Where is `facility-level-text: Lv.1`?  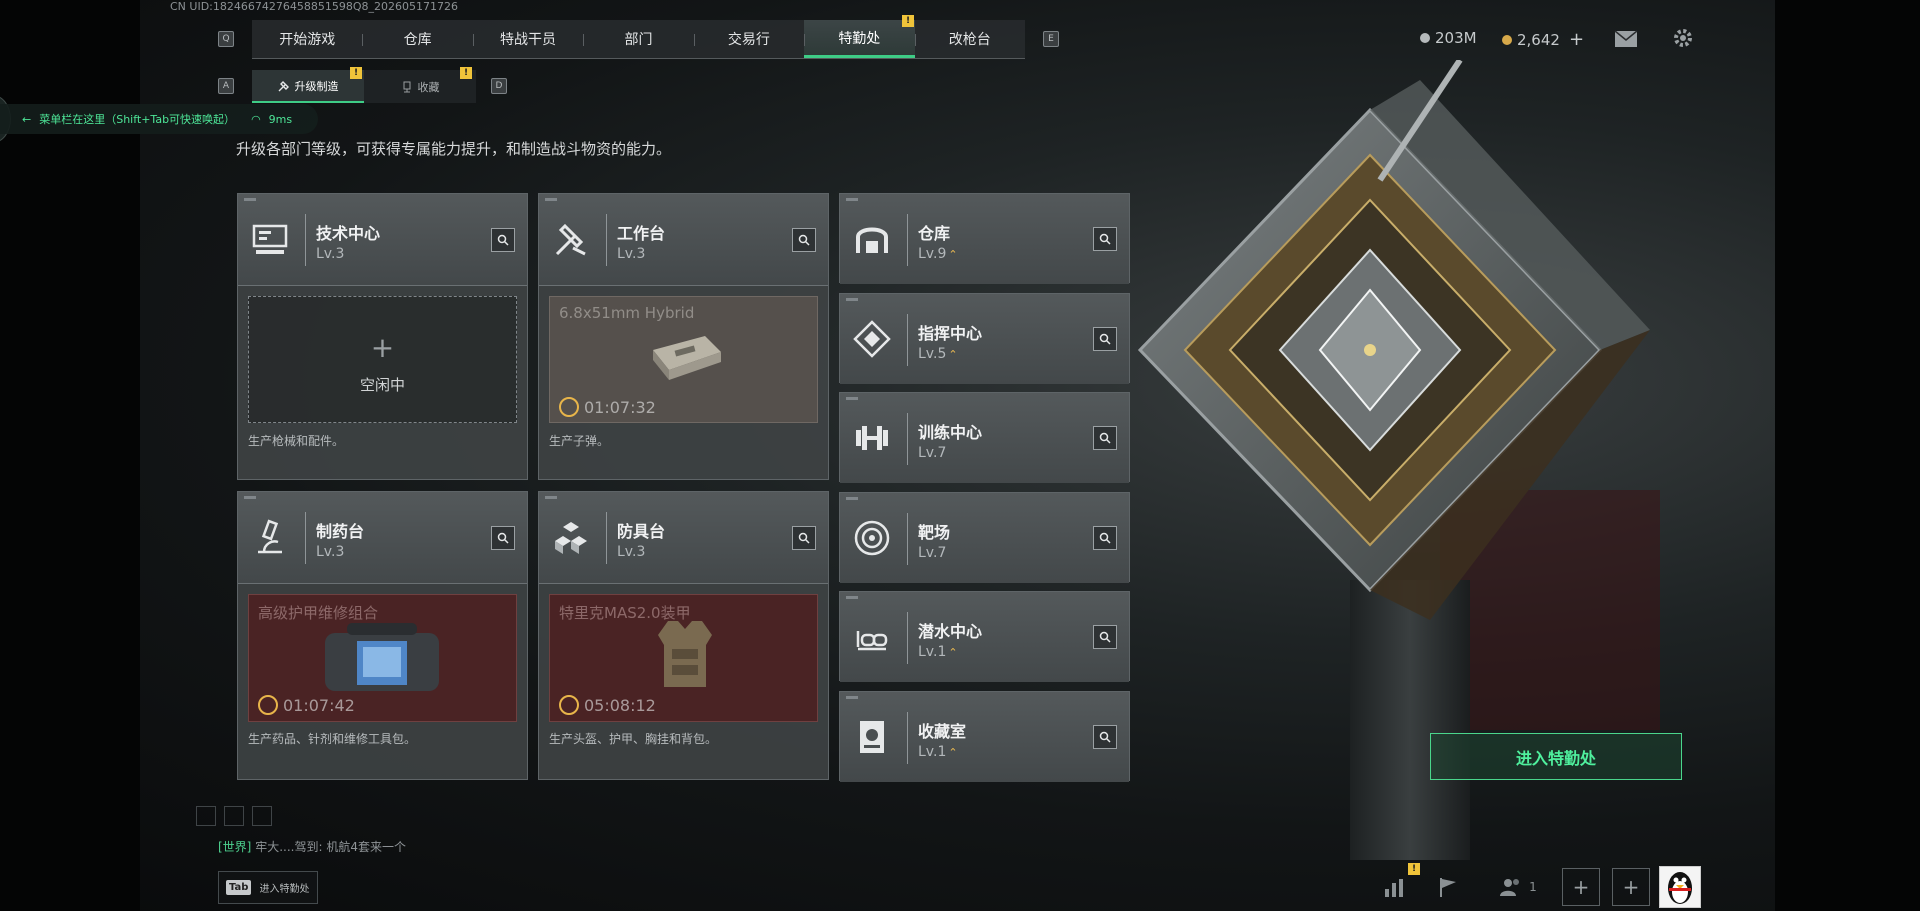 facility-level-text: Lv.1 is located at coordinates (932, 752).